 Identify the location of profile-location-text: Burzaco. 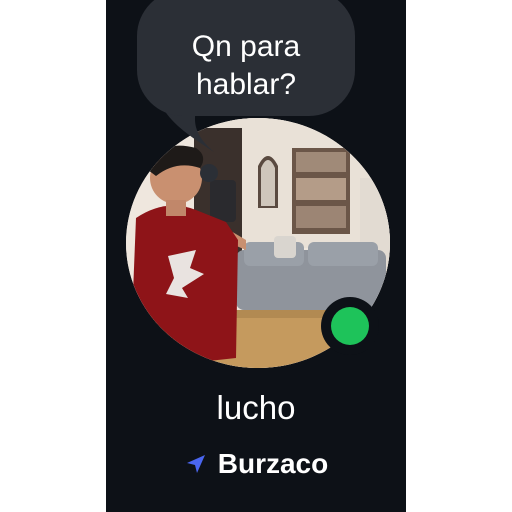
(273, 463).